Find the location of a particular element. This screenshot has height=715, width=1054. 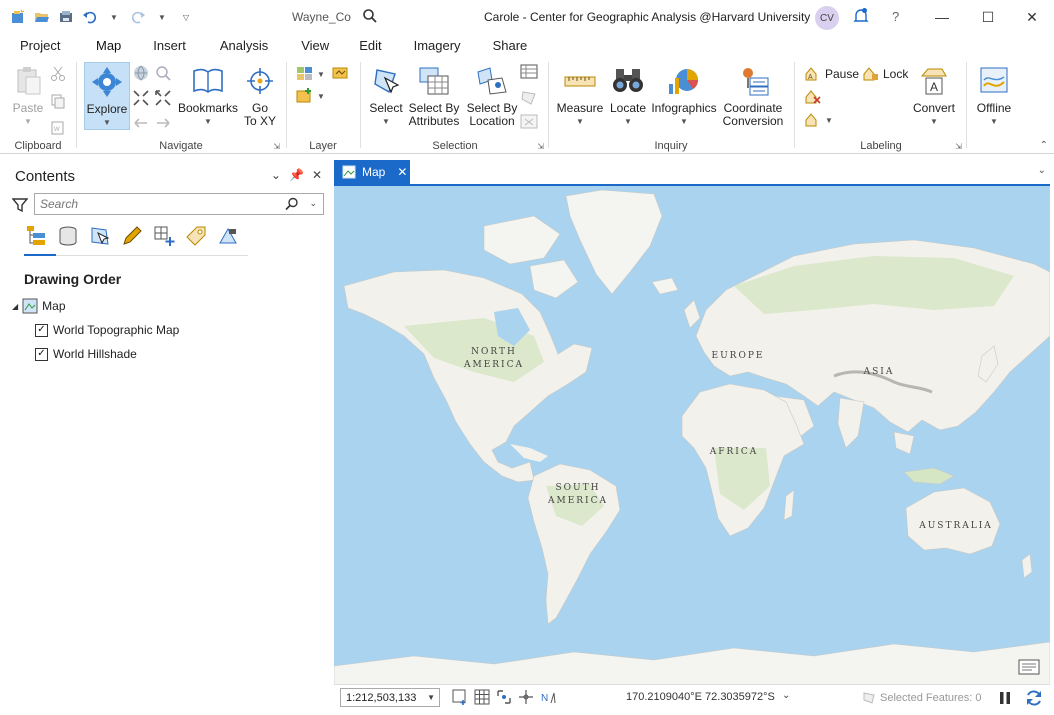

previous-extent-icon is located at coordinates (143, 124).